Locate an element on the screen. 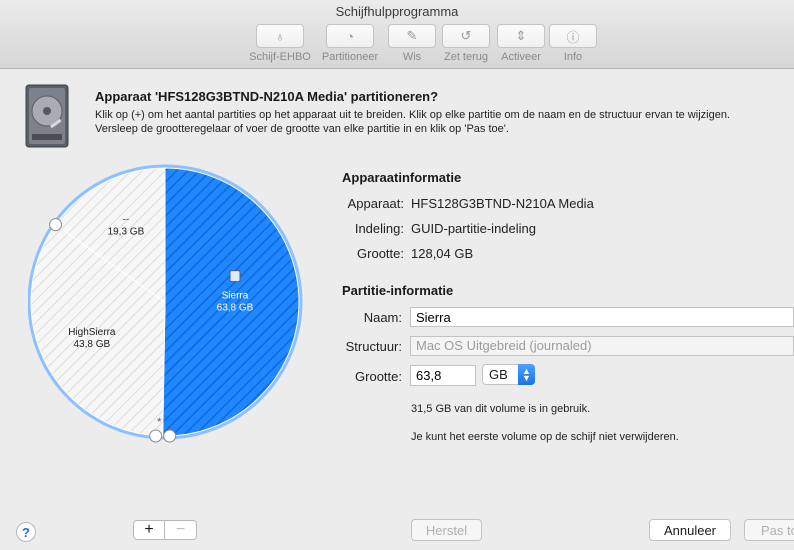 The width and height of the screenshot is (794, 550). tool-partitioneer-label: Partitioneer is located at coordinates (350, 57).